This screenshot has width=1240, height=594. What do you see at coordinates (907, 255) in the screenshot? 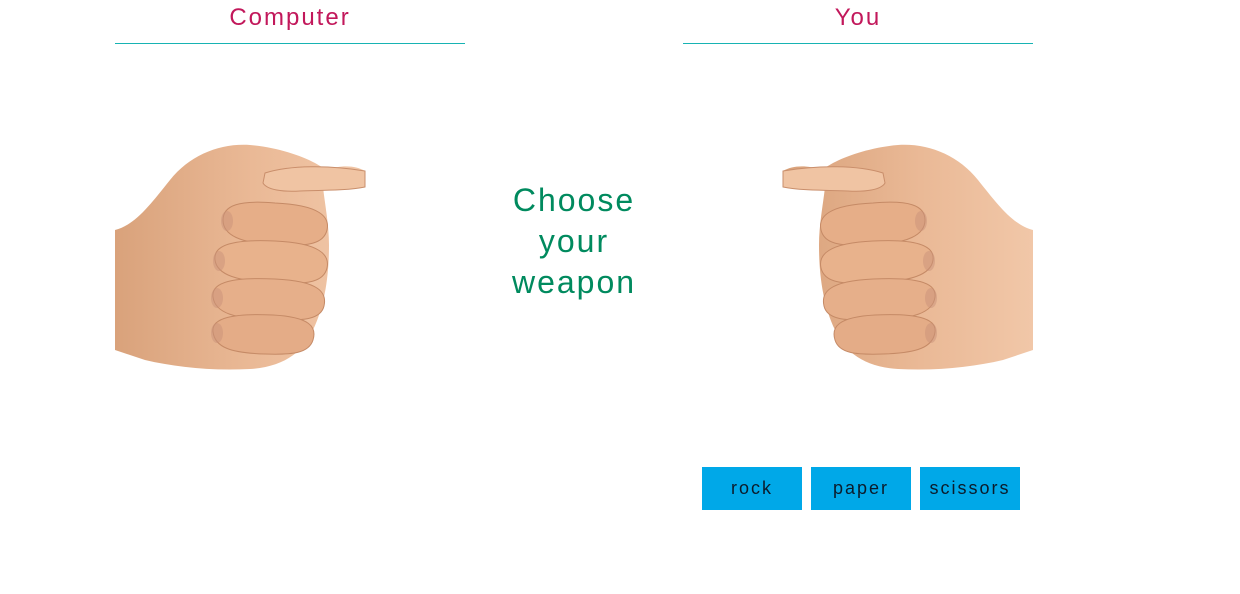
I see `player-hand-fist-icon` at bounding box center [907, 255].